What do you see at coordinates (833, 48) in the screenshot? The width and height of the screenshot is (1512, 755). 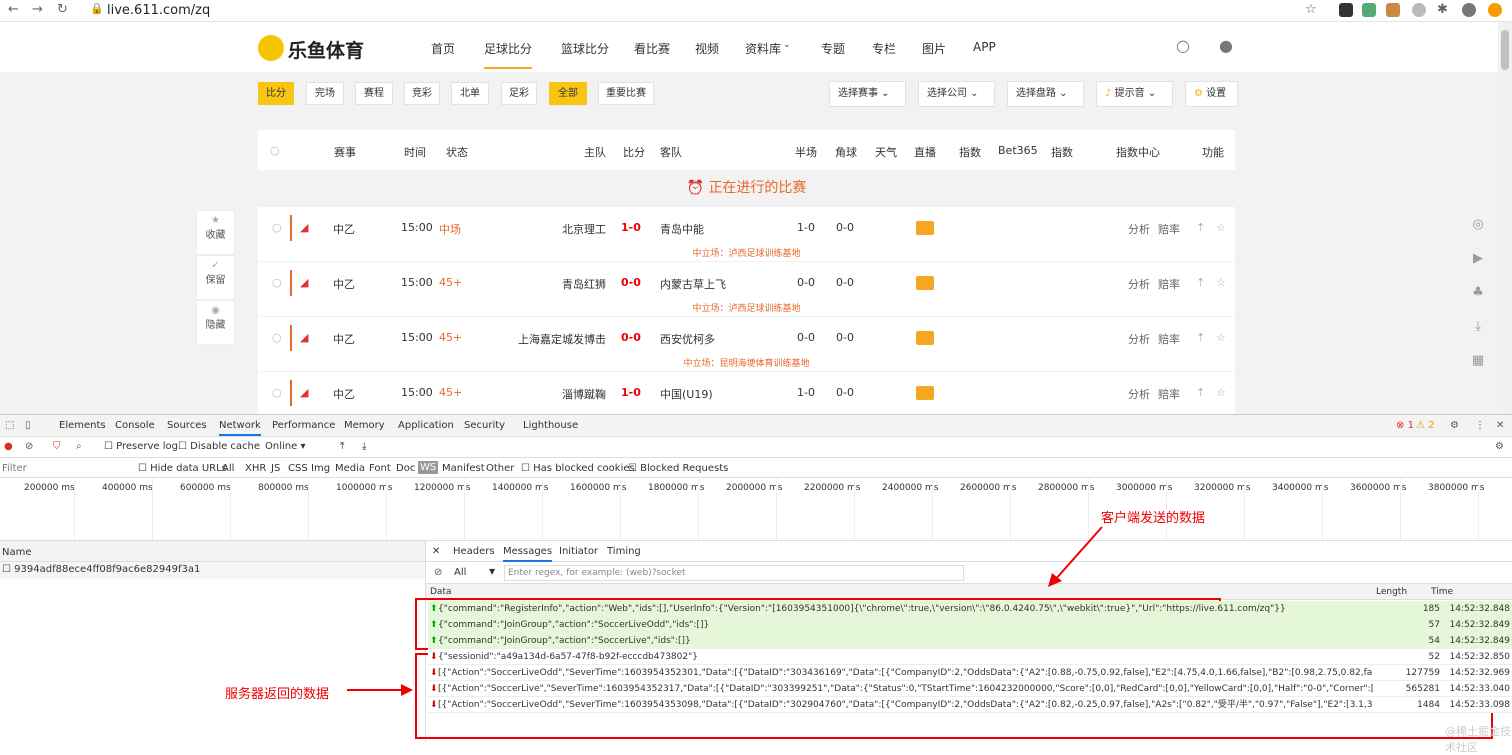 I see `nav-item: 专题` at bounding box center [833, 48].